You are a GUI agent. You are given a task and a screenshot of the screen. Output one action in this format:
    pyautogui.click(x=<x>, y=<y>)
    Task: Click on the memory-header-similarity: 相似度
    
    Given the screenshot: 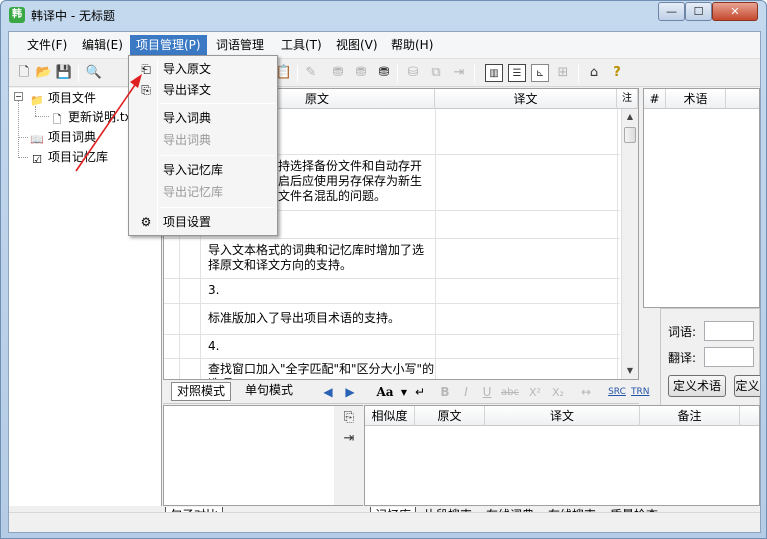 What is the action you would take?
    pyautogui.click(x=390, y=416)
    